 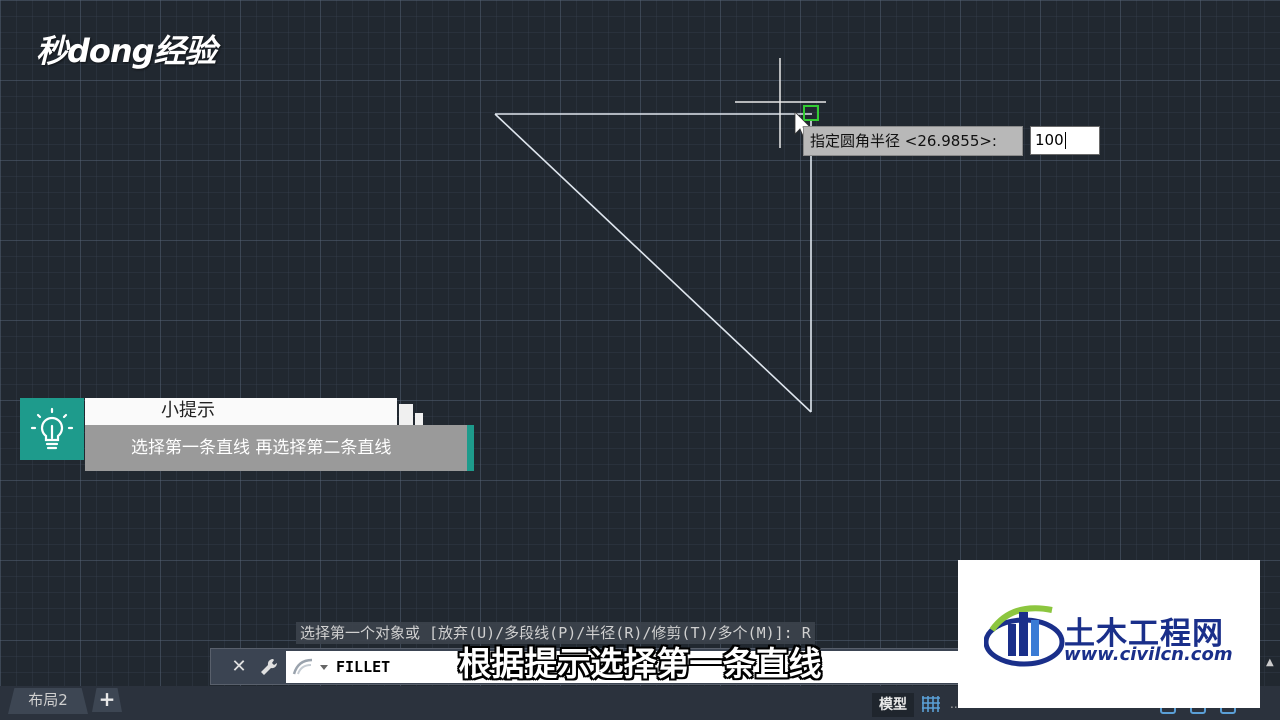 What do you see at coordinates (188, 410) in the screenshot?
I see `tip-title: 小提示` at bounding box center [188, 410].